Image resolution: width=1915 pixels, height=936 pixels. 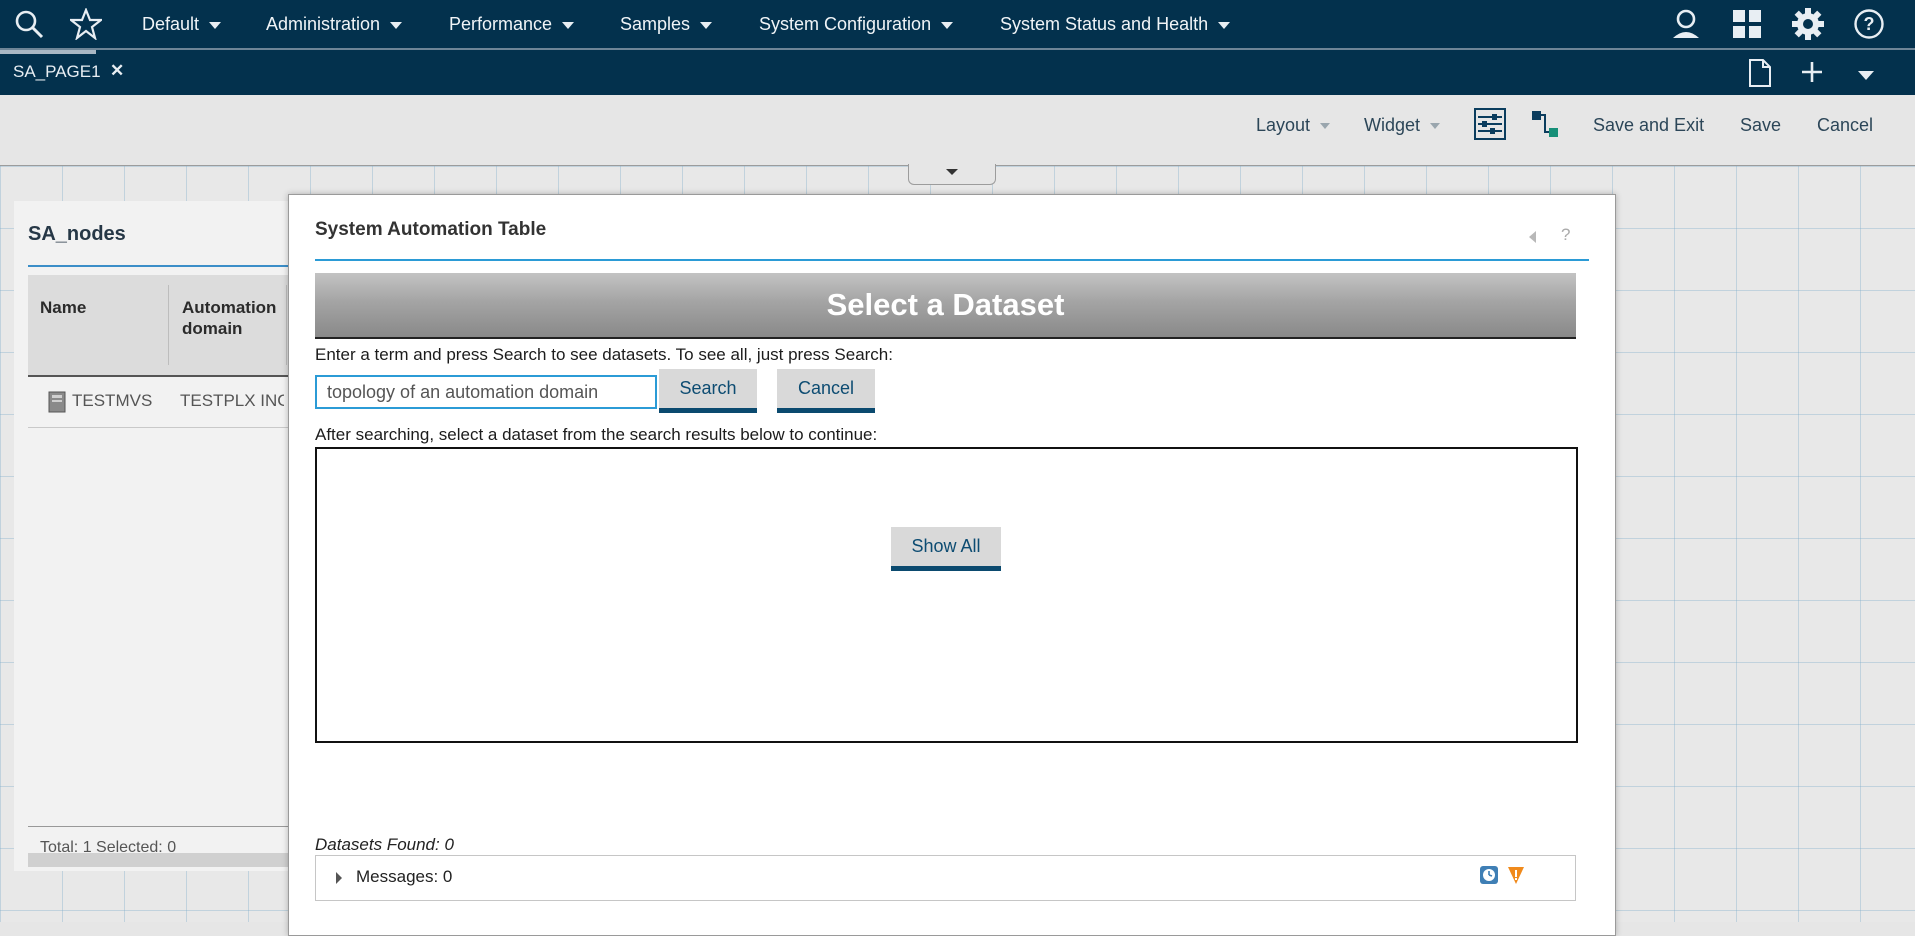 What do you see at coordinates (166, 826) in the screenshot?
I see `table-footer-divider` at bounding box center [166, 826].